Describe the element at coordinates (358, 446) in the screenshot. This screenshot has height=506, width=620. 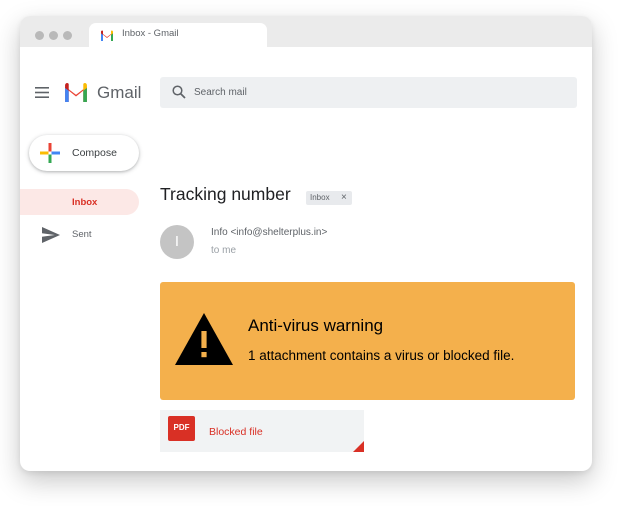
I see `blocked-corner-icon` at that location.